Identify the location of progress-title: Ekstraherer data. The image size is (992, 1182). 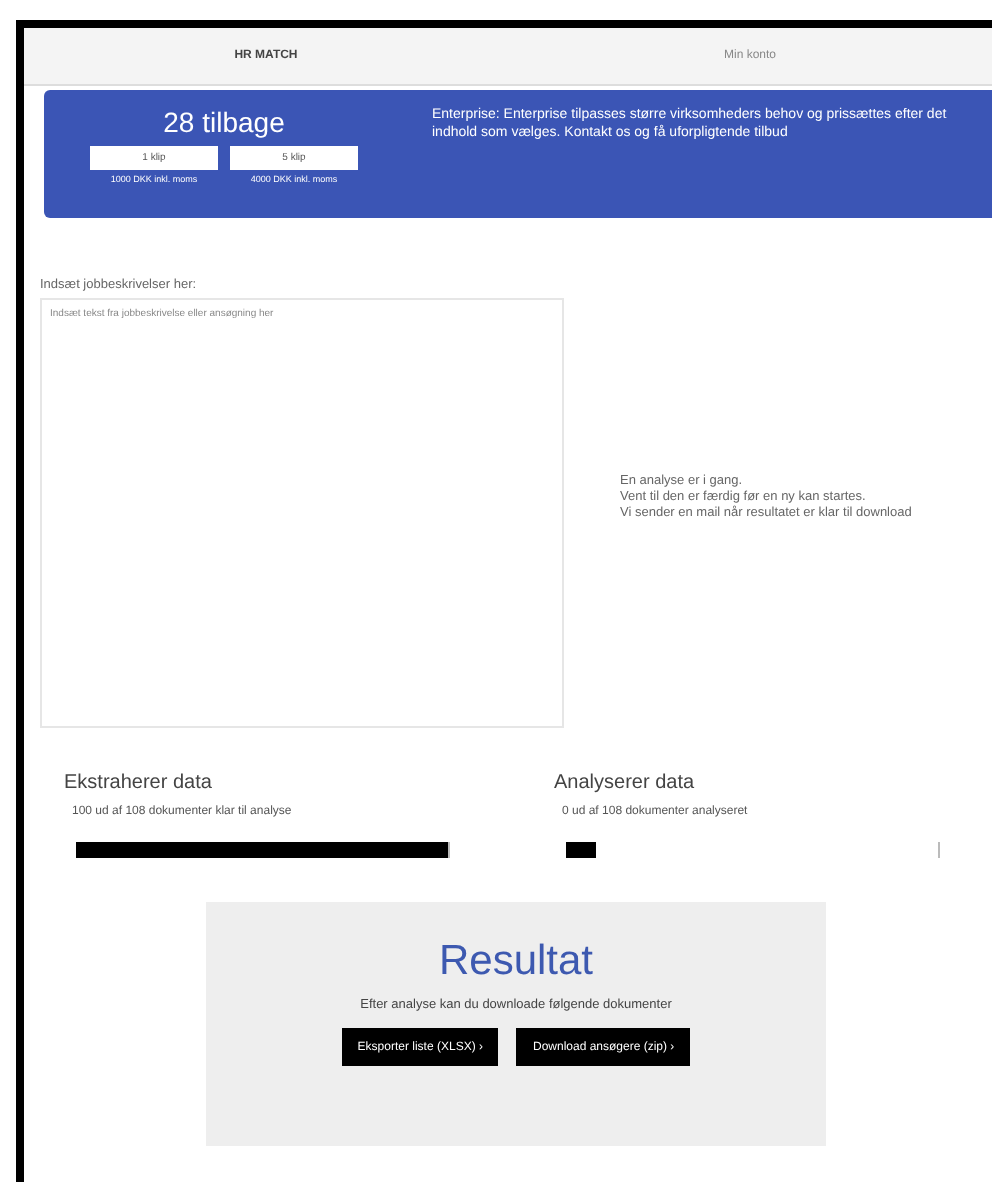
(139, 783).